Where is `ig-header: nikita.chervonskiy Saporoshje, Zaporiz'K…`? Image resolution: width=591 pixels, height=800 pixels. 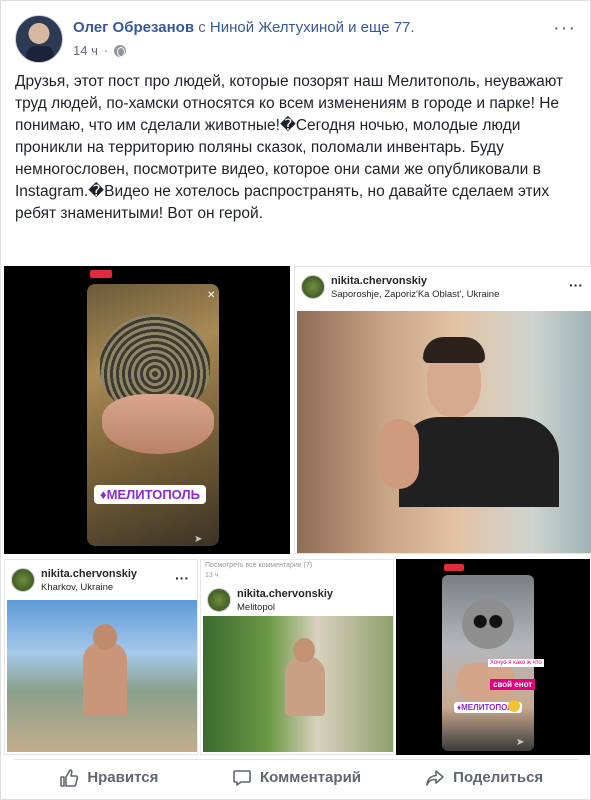
ig-header: nikita.chervonskiy Saporoshje, Zaporiz'K… is located at coordinates (443, 287).